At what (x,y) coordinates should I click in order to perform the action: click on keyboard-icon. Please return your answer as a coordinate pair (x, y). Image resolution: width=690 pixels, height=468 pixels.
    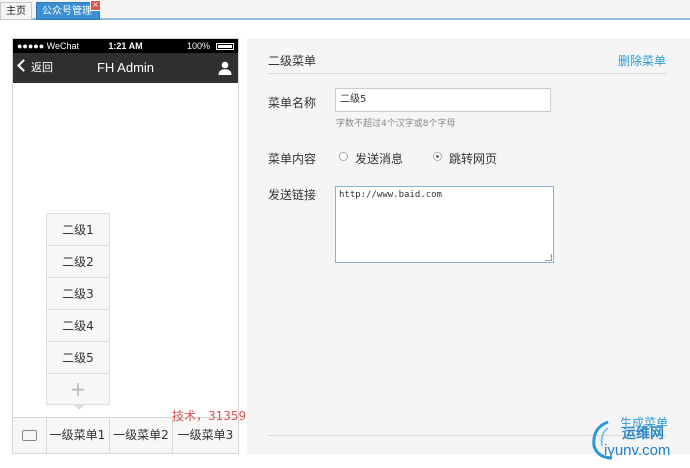
    Looking at the image, I should click on (29, 435).